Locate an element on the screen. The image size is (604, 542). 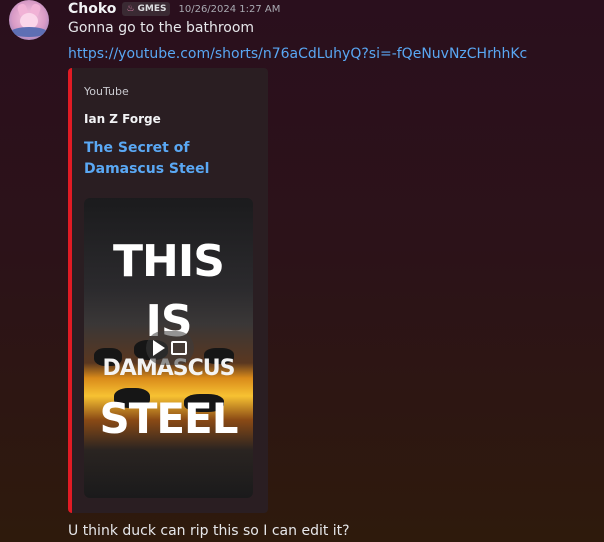
thumbnail-text-line4: STEEL is located at coordinates (168, 418).